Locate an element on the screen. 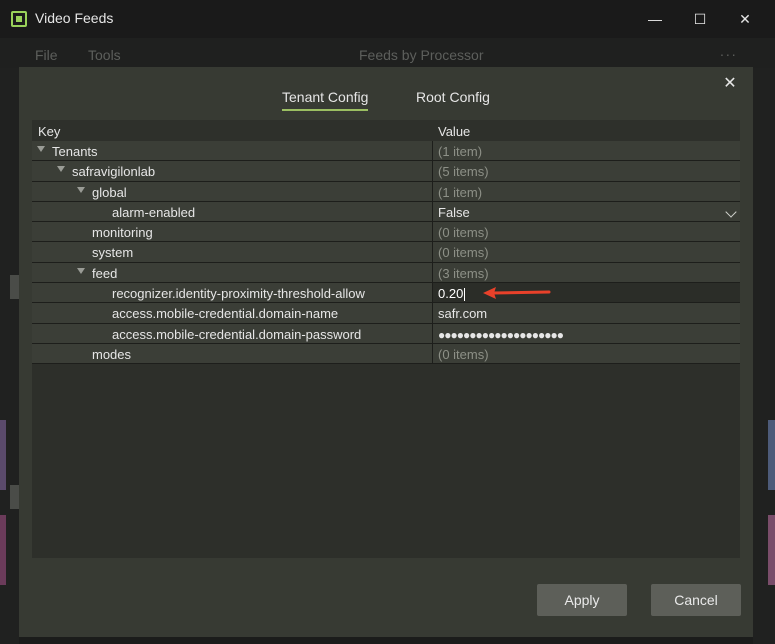 This screenshot has height=644, width=775. row-key: feed is located at coordinates (105, 273).